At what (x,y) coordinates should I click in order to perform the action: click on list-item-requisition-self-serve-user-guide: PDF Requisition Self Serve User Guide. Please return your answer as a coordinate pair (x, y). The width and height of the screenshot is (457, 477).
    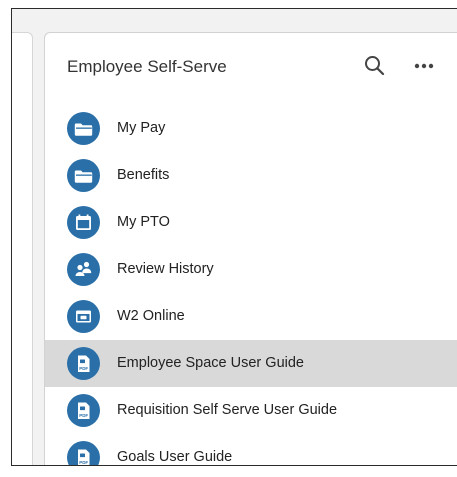
    Looking at the image, I should click on (251, 410).